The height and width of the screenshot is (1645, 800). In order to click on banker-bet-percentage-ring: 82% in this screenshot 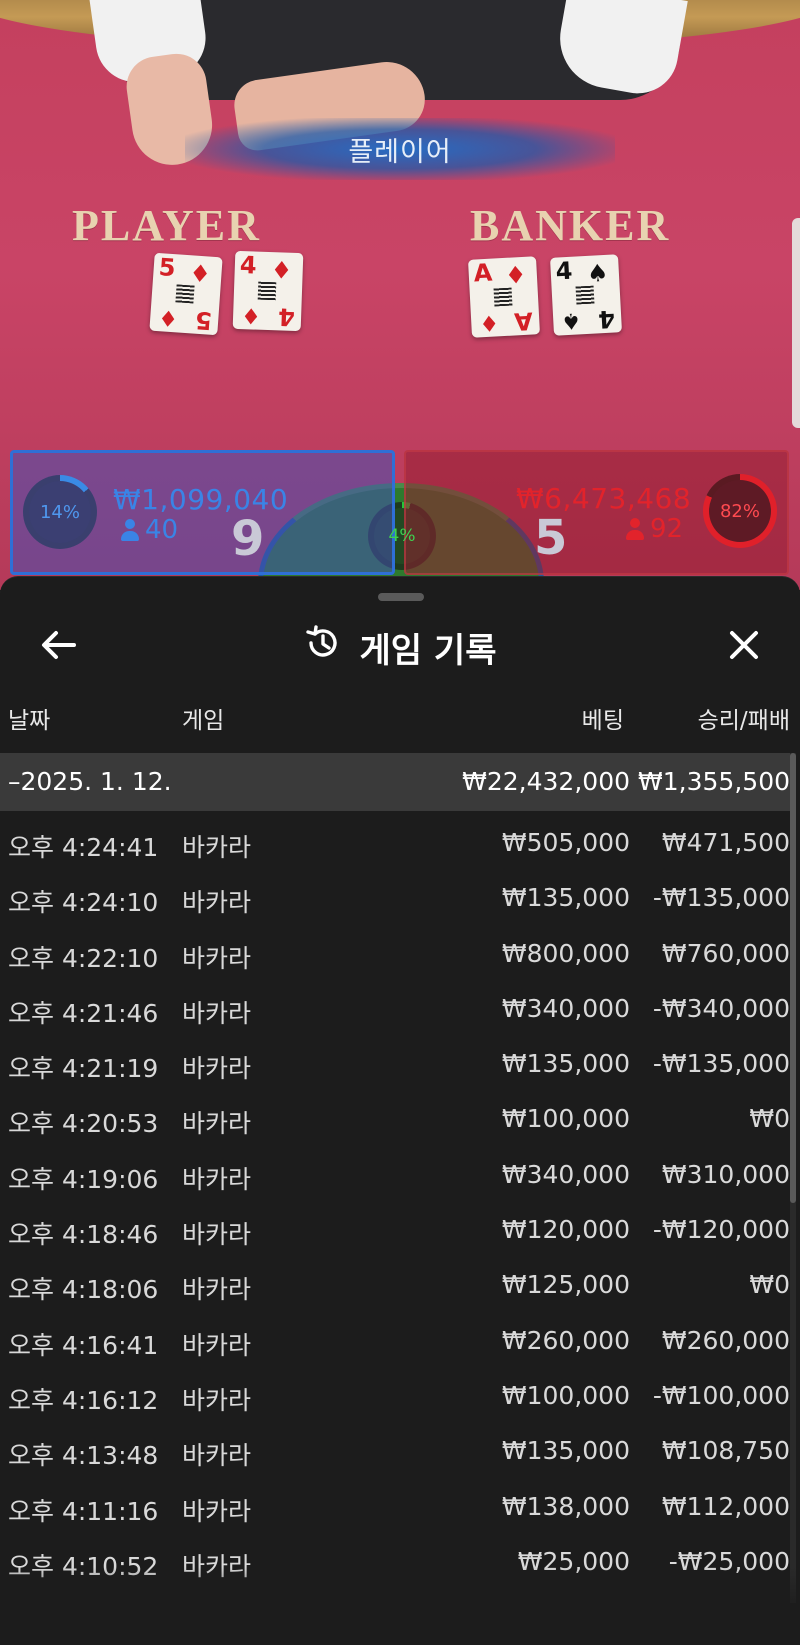, I will do `click(740, 511)`.